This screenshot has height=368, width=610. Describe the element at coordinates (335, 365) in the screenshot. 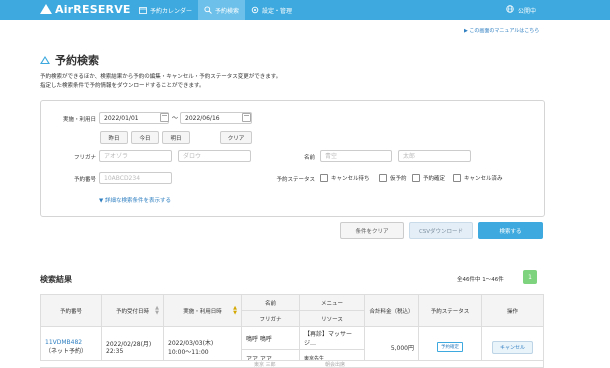

I see `partial-menu-cell: 朝会出席` at that location.